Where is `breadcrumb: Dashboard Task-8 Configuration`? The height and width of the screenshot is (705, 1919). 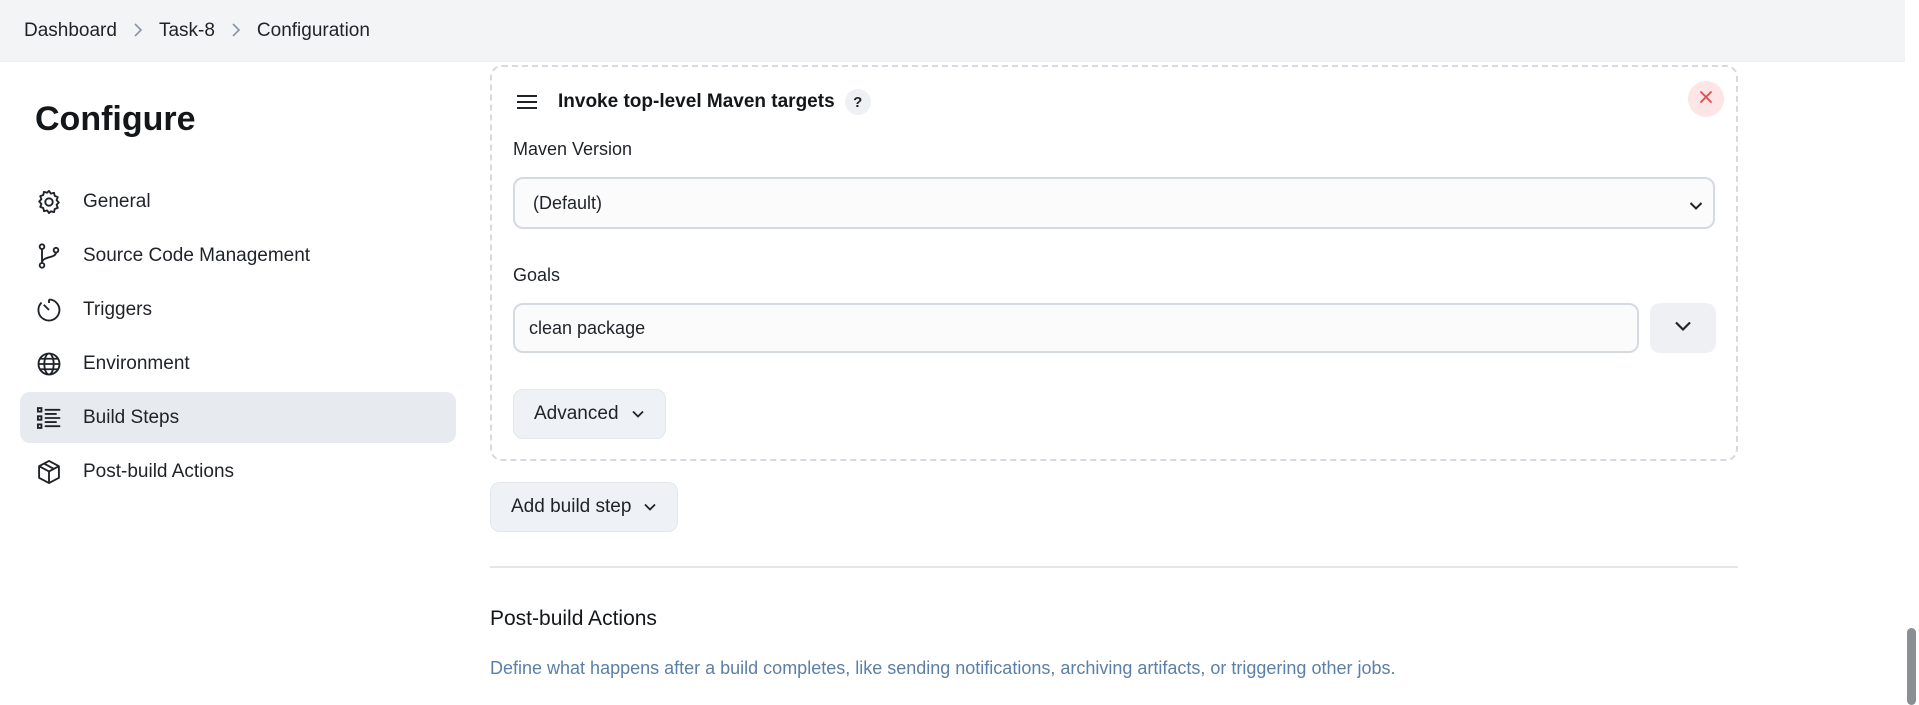
breadcrumb: Dashboard Task-8 Configuration is located at coordinates (952, 31).